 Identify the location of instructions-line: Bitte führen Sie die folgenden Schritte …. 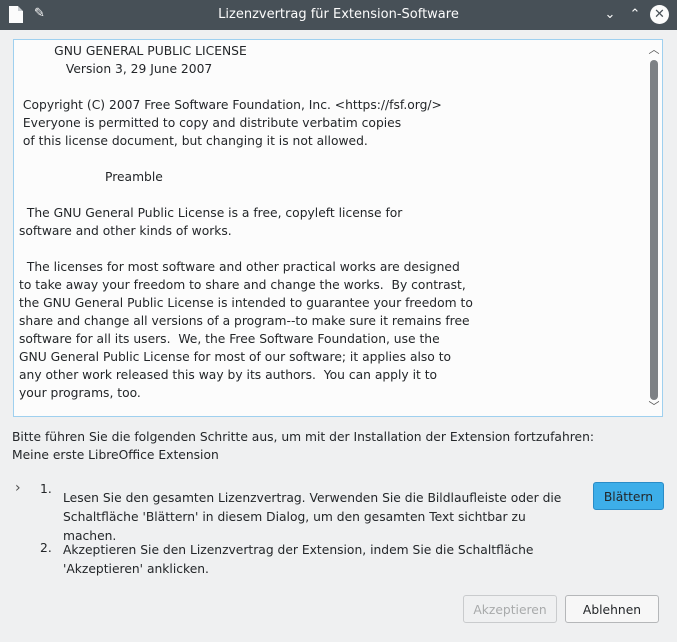
(303, 437).